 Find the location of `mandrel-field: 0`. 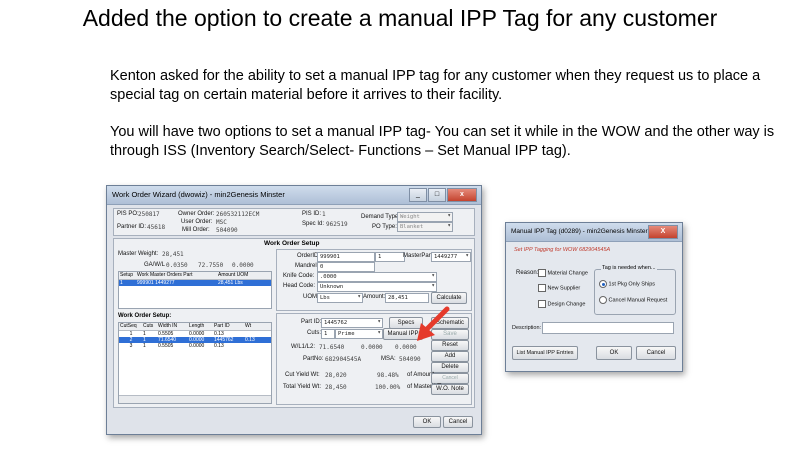

mandrel-field: 0 is located at coordinates (346, 267).